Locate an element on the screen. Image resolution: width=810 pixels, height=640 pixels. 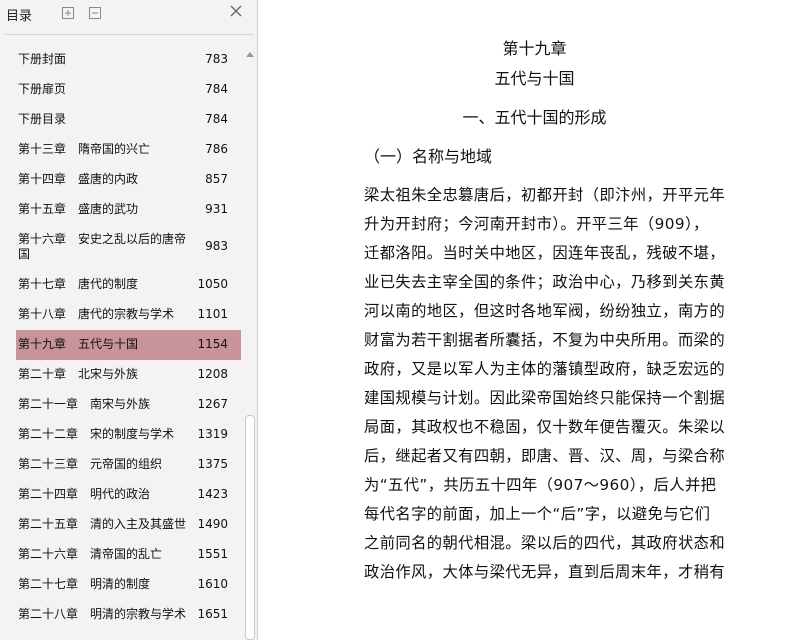
expand-all-icon is located at coordinates (68, 12).